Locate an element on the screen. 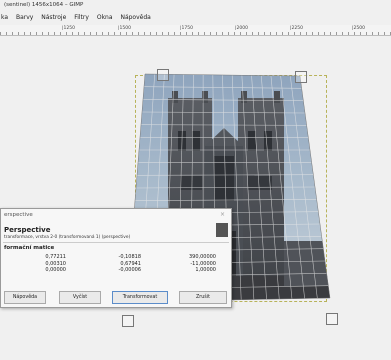  tool-name: Perspective is located at coordinates (27, 230).